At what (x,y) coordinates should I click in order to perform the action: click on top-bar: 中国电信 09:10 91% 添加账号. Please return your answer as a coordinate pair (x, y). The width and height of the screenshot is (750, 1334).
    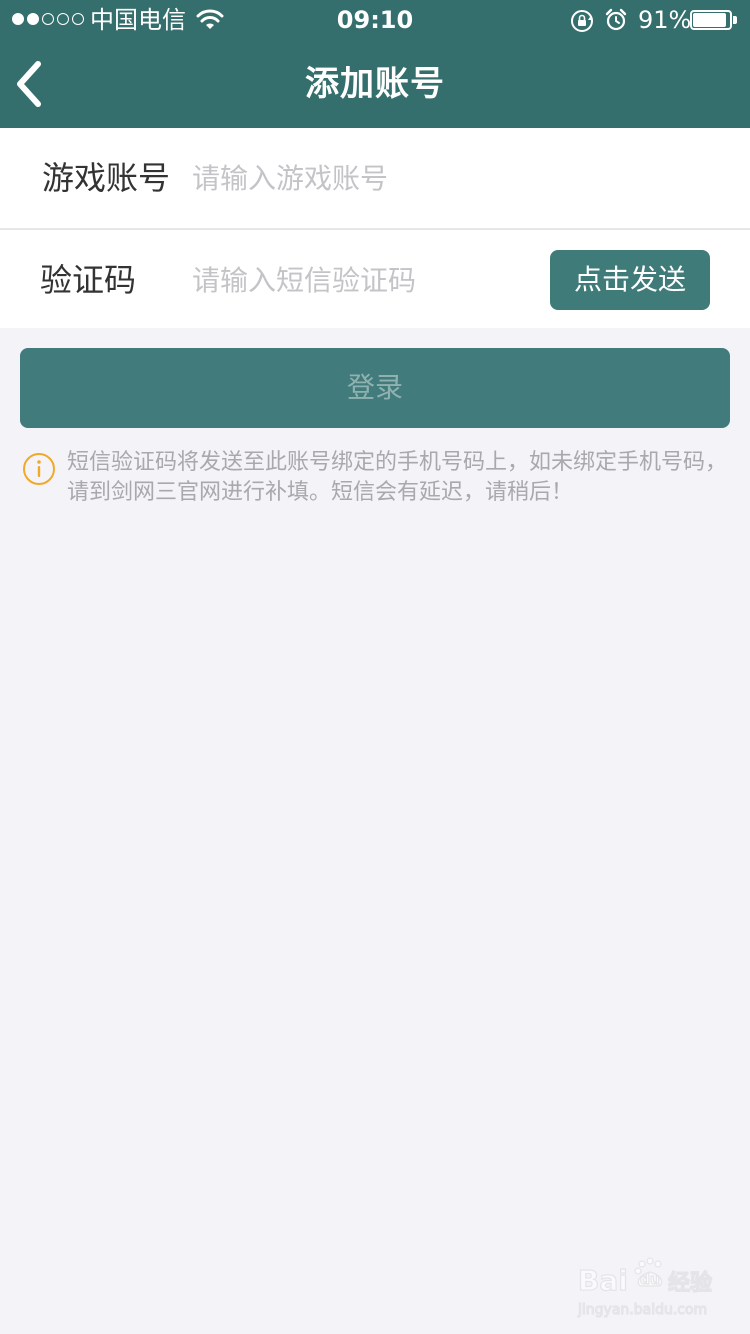
    Looking at the image, I should click on (375, 64).